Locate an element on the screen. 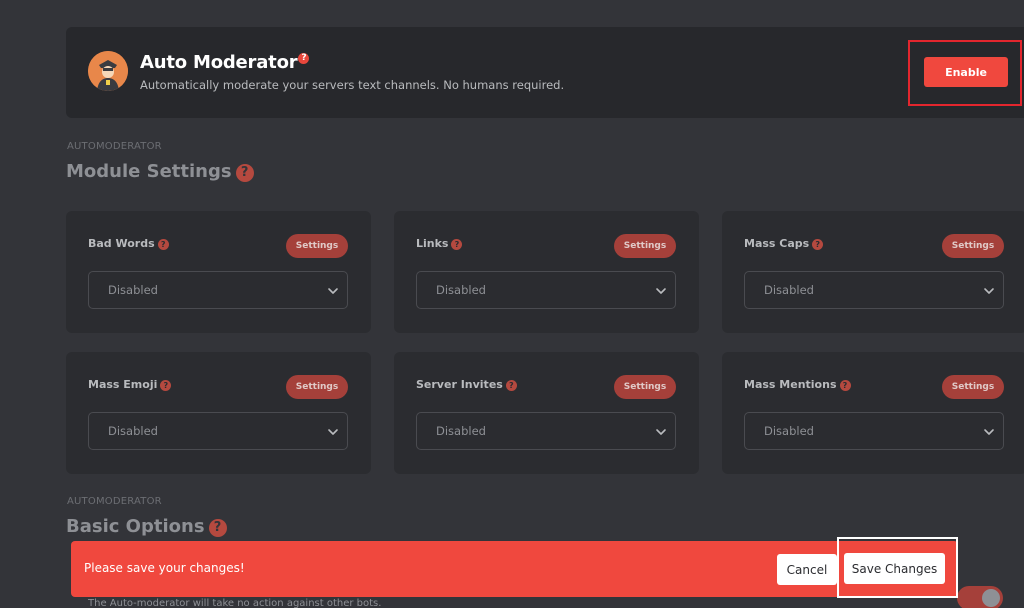  module-card: Bad Words? Settings Disabled is located at coordinates (218, 272).